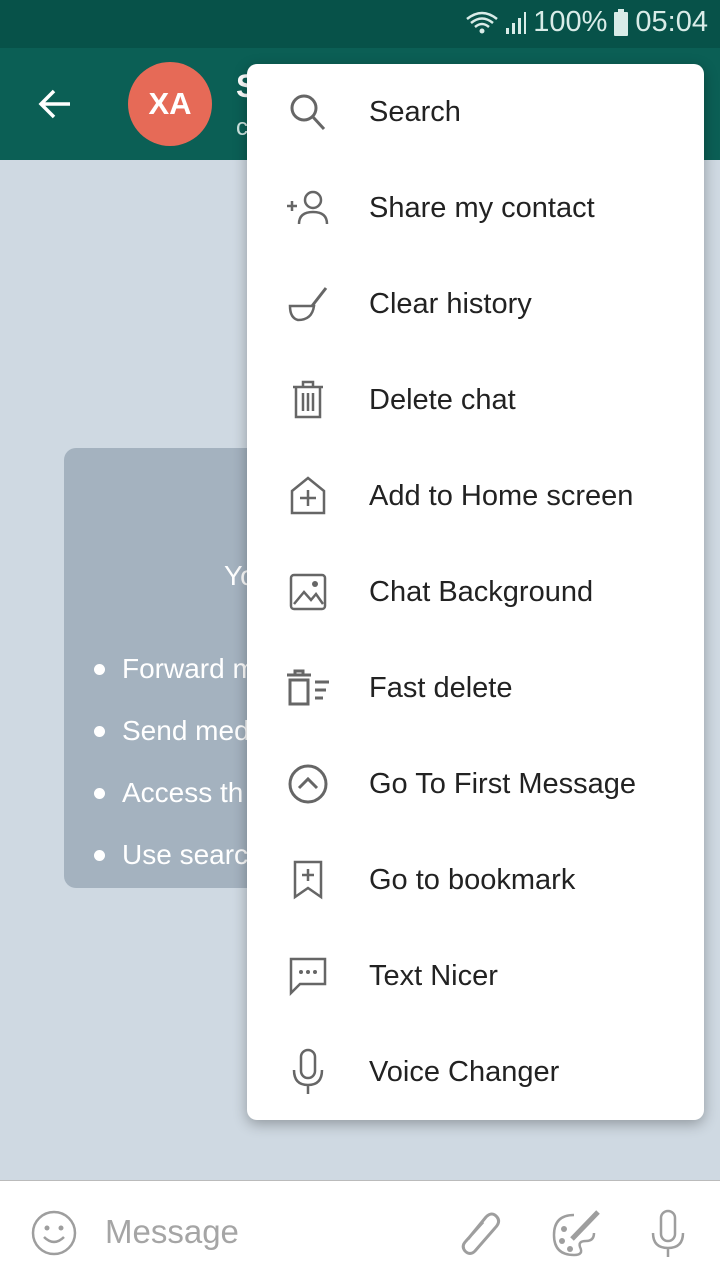 The height and width of the screenshot is (1281, 720). What do you see at coordinates (175, 669) in the screenshot?
I see `list-item: Forward m` at bounding box center [175, 669].